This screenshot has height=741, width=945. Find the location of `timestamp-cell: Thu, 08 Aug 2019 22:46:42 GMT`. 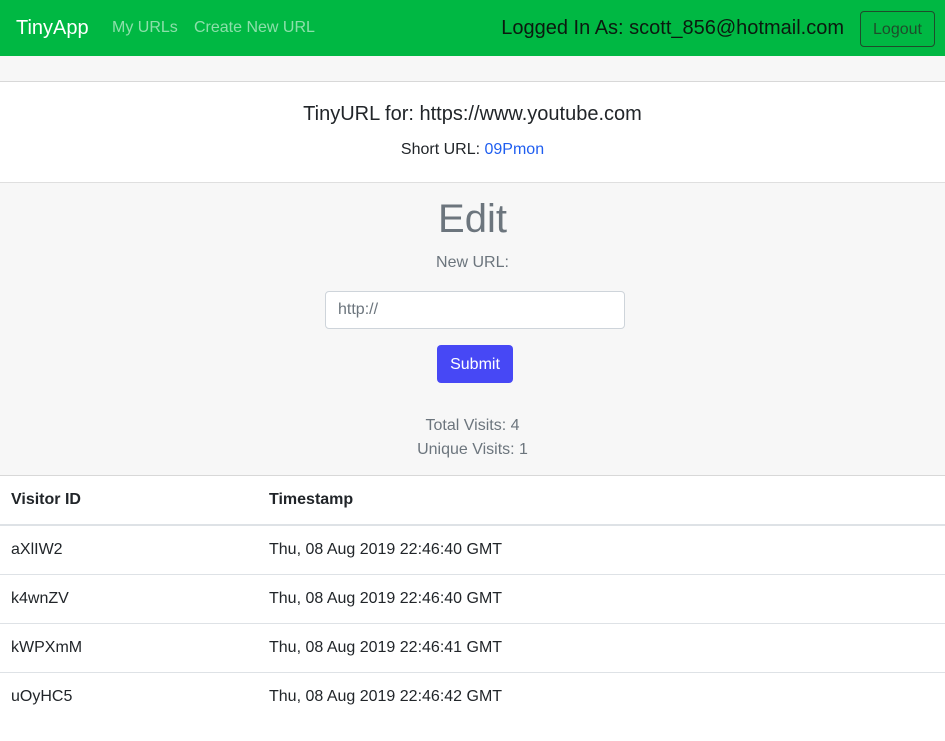

timestamp-cell: Thu, 08 Aug 2019 22:46:42 GMT is located at coordinates (386, 696).